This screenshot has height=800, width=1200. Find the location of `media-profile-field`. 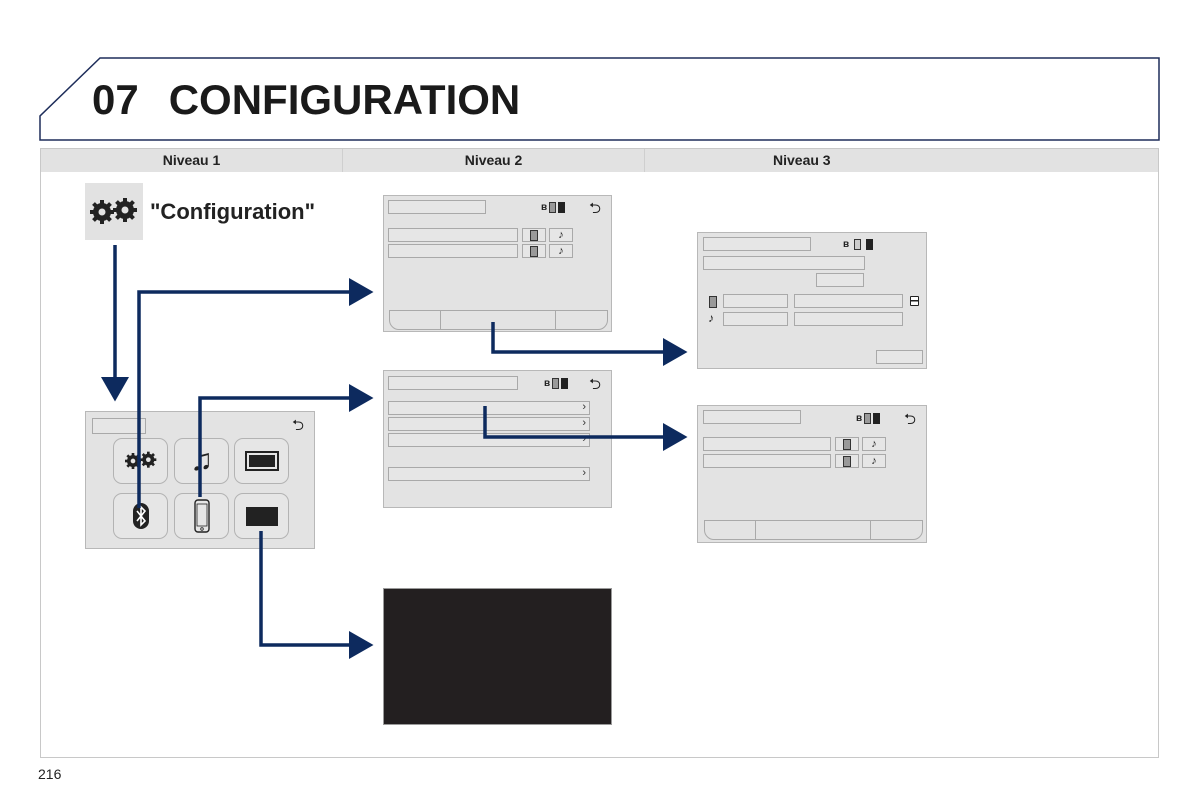

media-profile-field is located at coordinates (755, 319).